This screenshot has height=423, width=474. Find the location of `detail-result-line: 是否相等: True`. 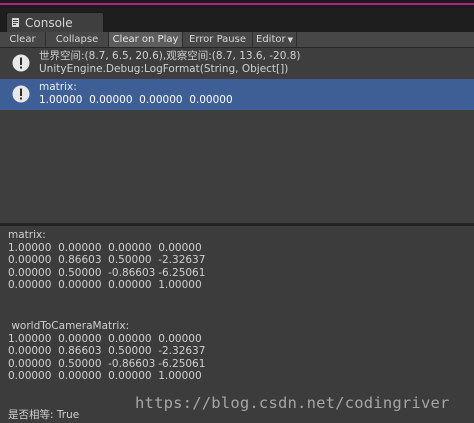

detail-result-line: 是否相等: True is located at coordinates (44, 415).